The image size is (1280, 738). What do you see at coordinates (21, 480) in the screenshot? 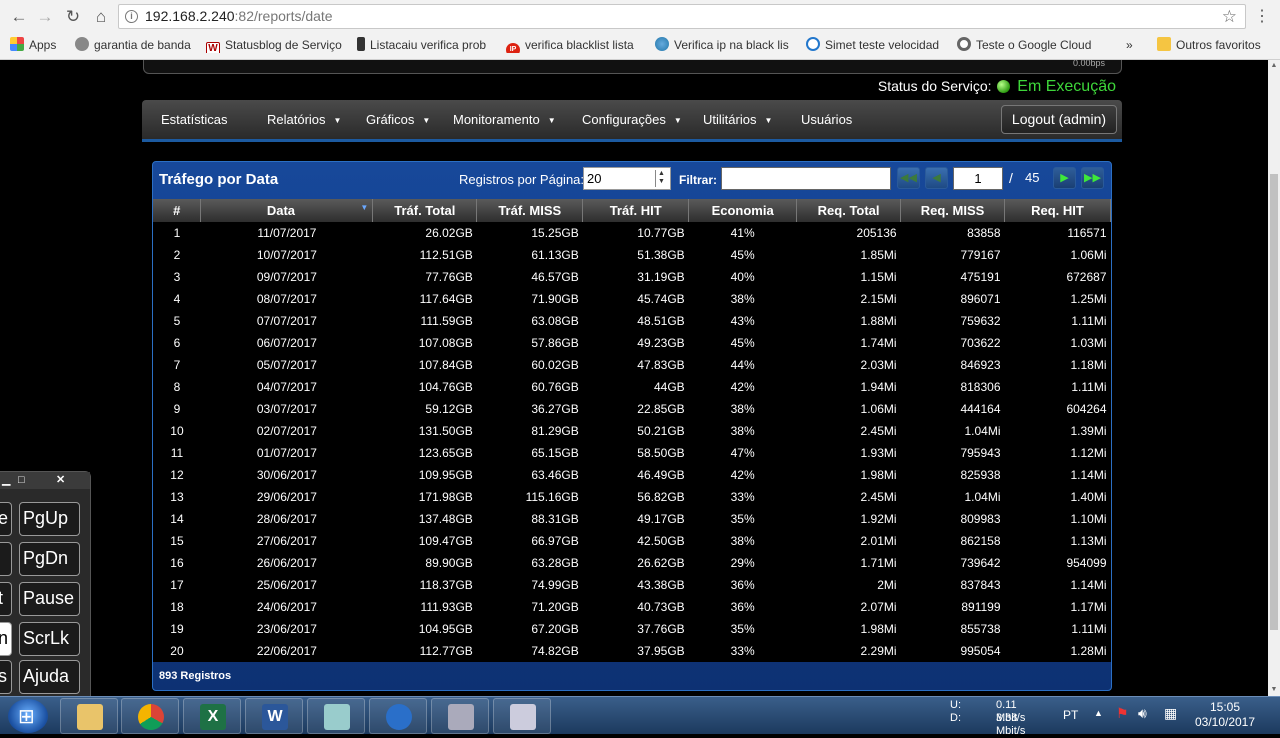
I see `maximize-icon: □` at bounding box center [21, 480].